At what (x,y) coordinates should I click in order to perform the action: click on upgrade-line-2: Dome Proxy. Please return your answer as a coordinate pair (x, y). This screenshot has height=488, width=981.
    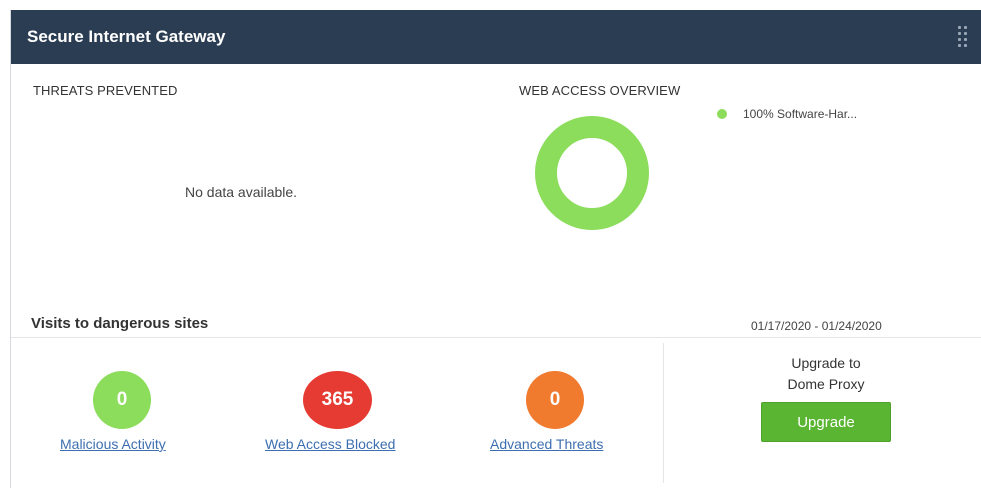
    Looking at the image, I should click on (826, 384).